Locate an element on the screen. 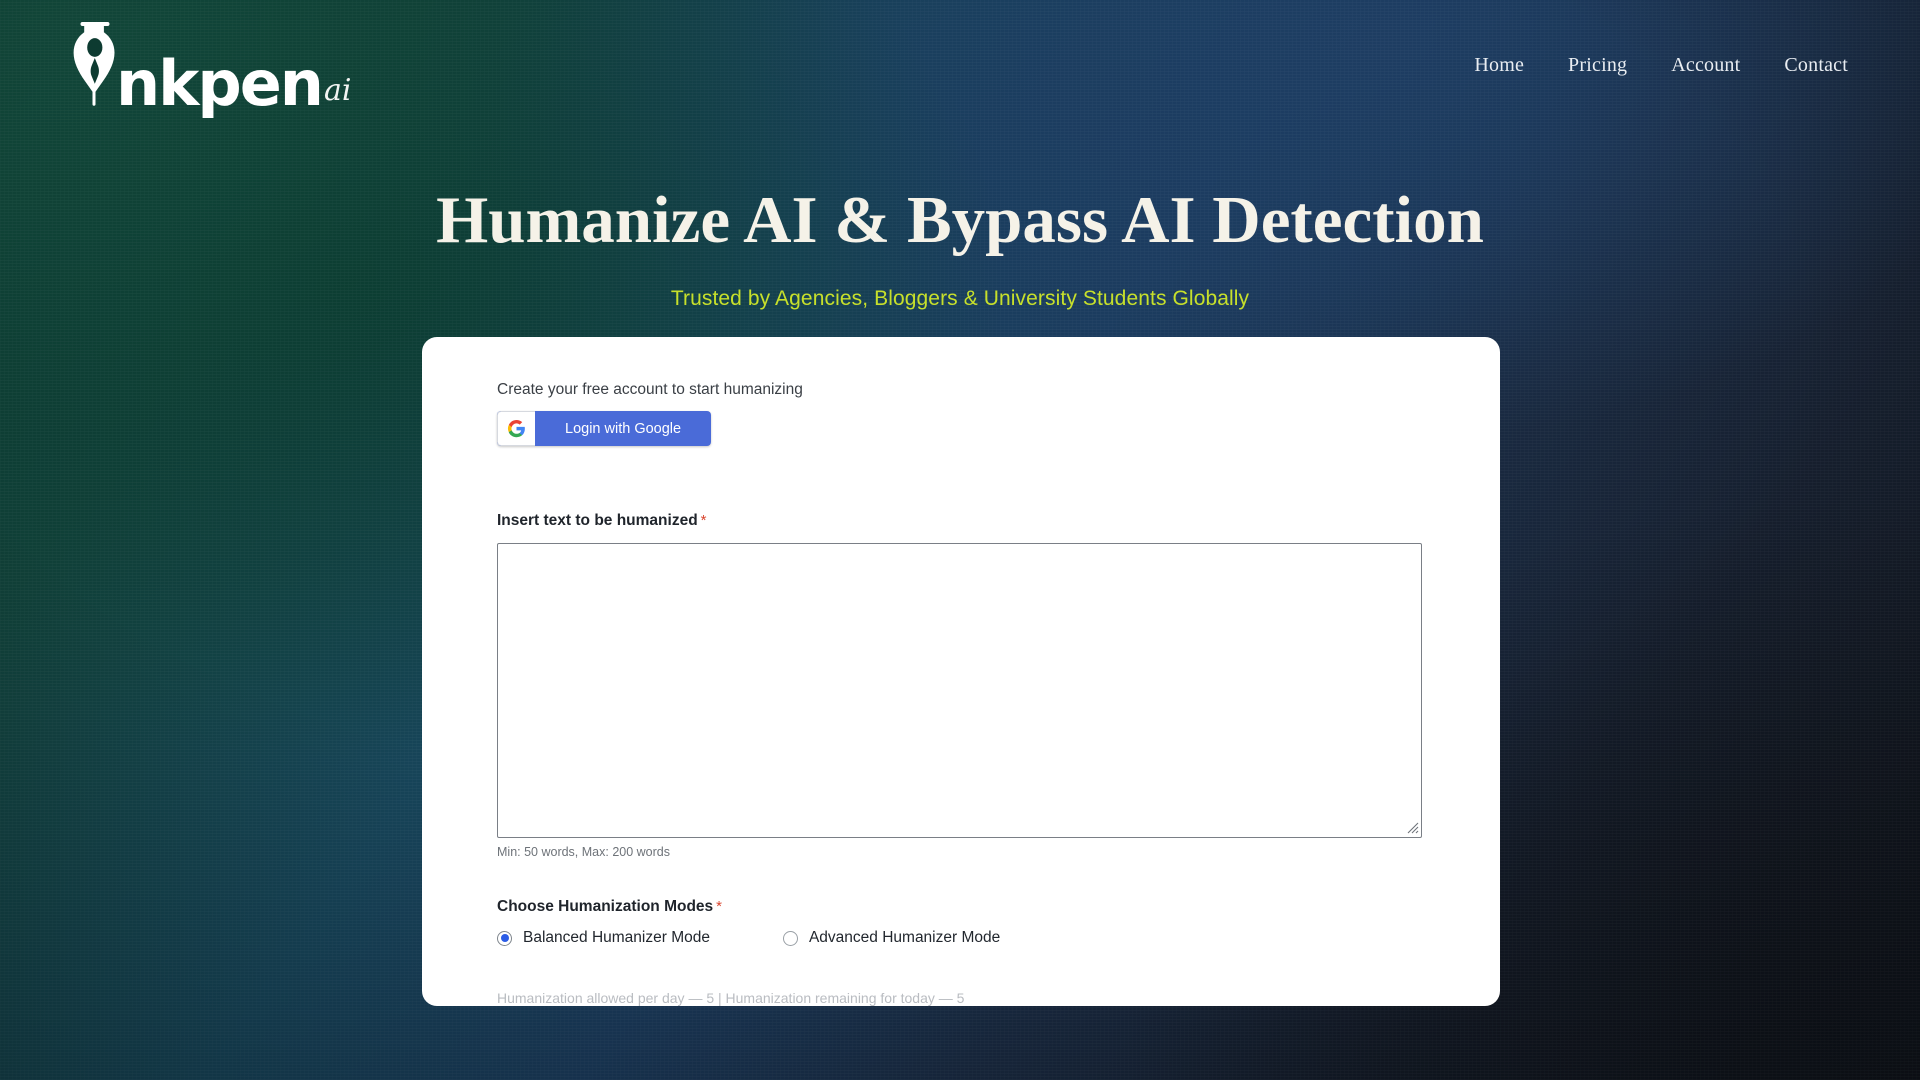  login-with-google-button: Login with Google is located at coordinates (604, 428).